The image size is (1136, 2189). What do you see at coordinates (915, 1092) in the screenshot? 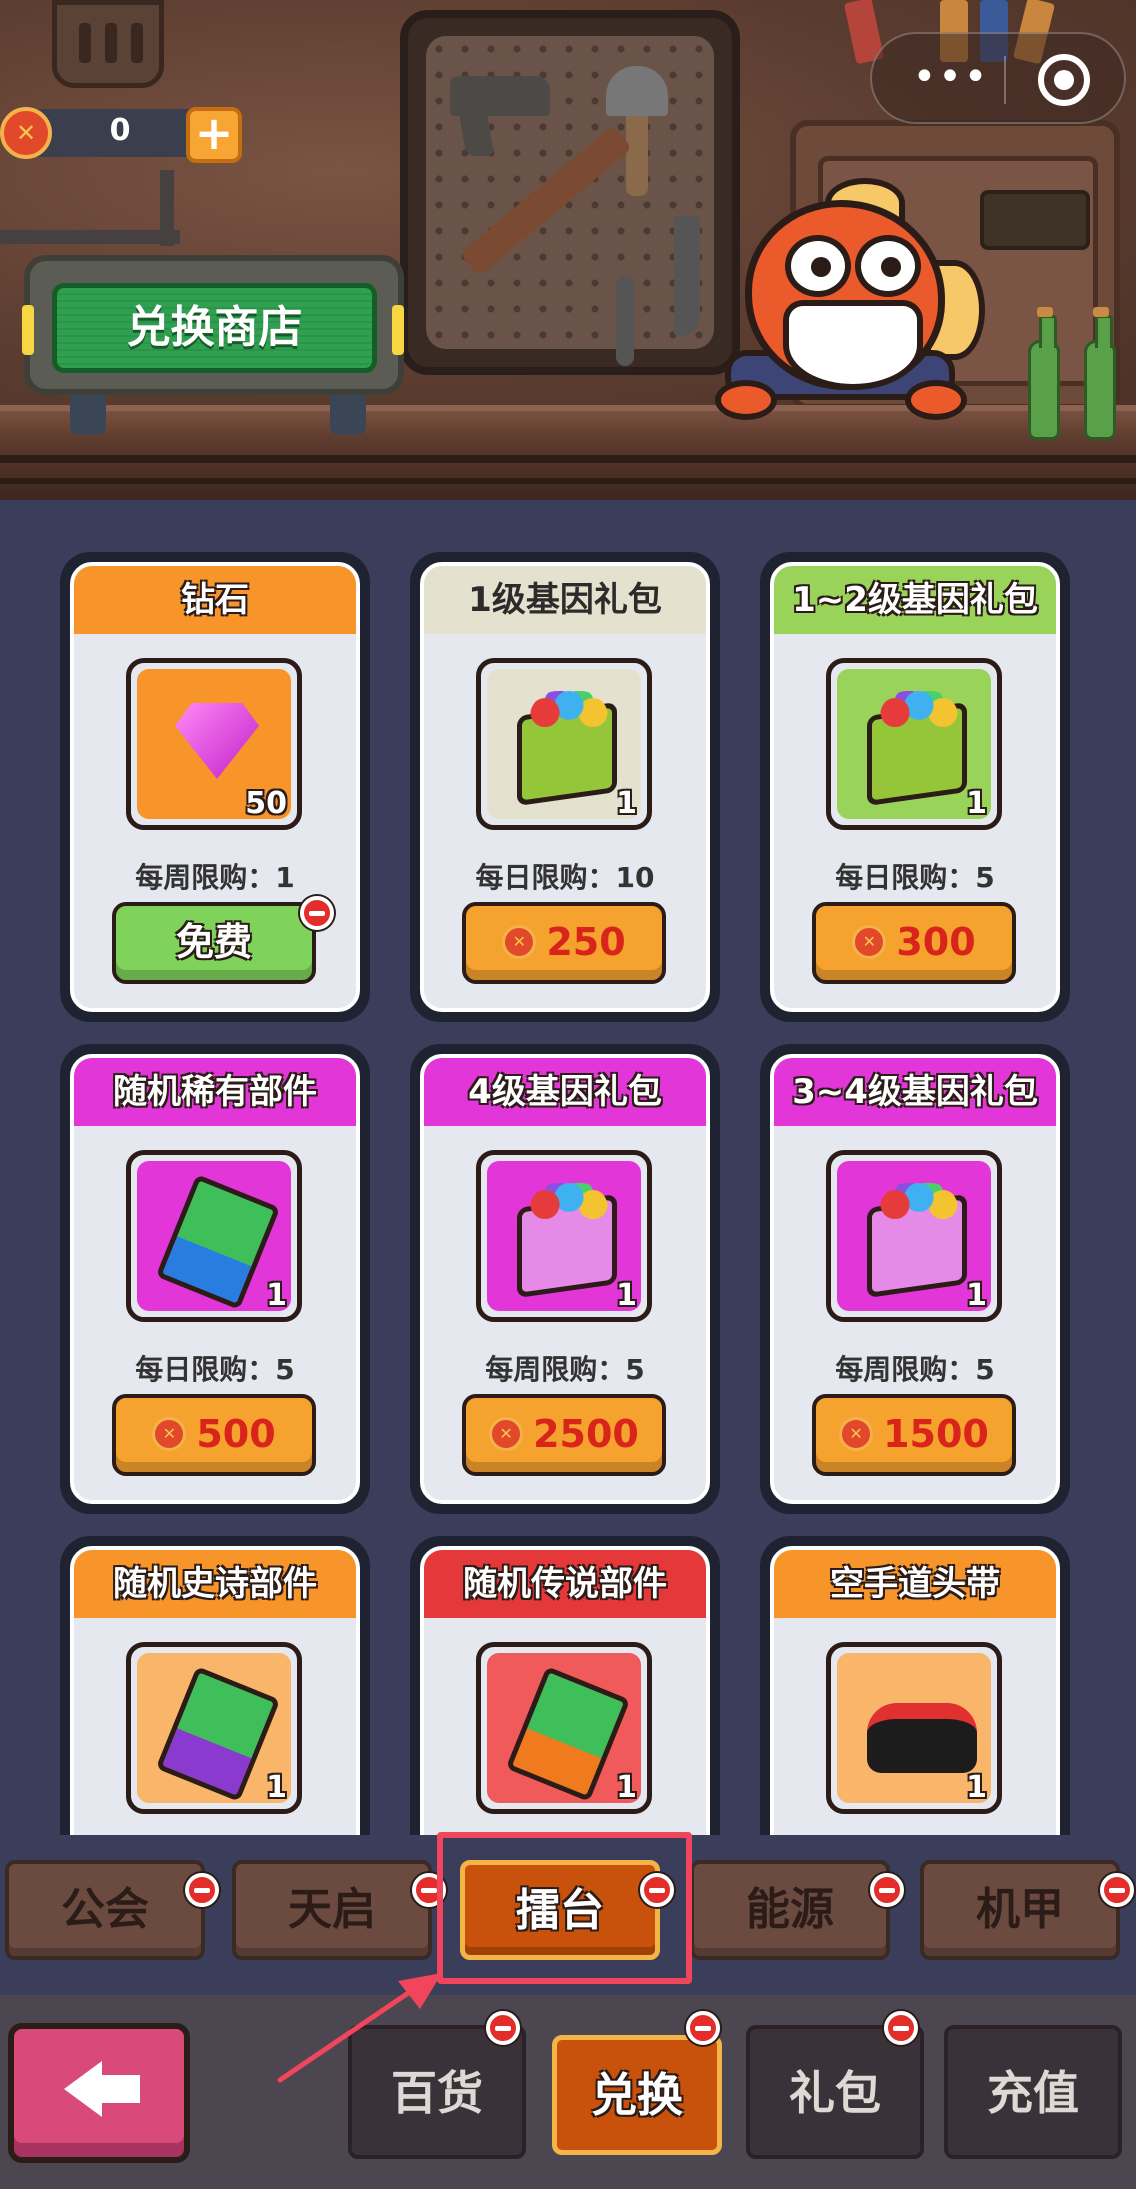
I see `item-title: 3~4级基因礼包` at bounding box center [915, 1092].